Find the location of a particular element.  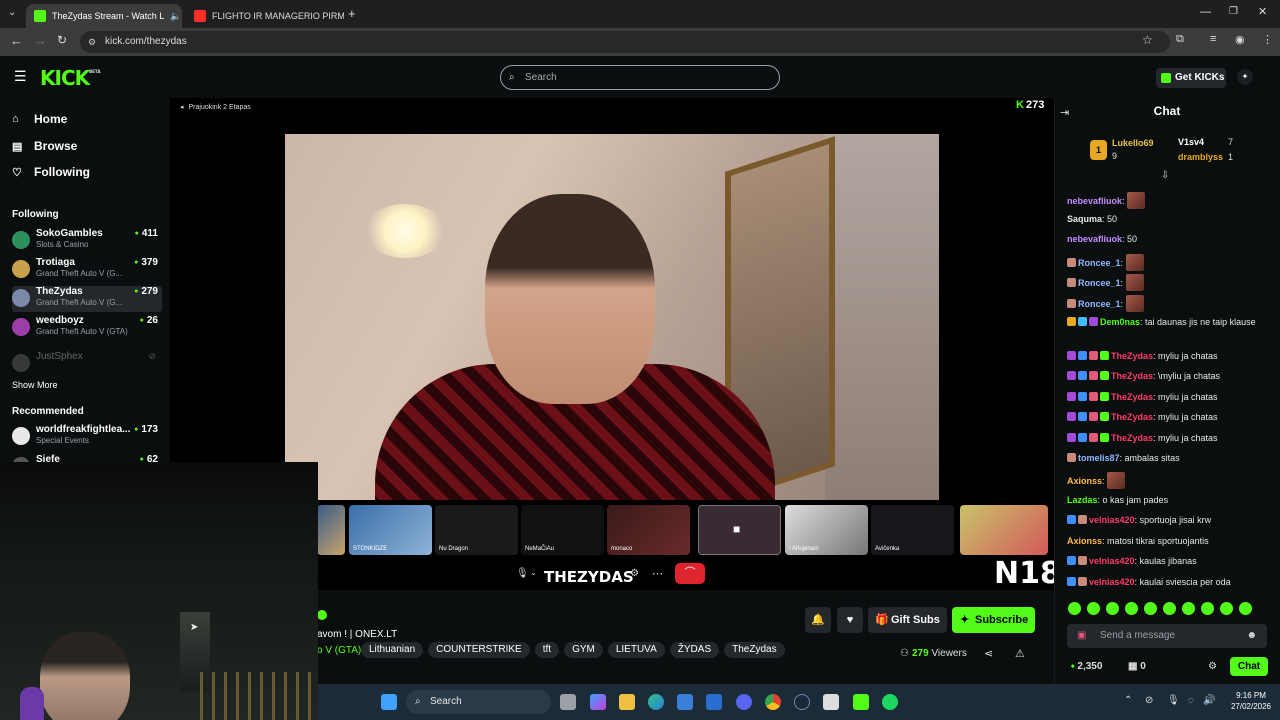

gift-count: ▦ 0 is located at coordinates (1137, 666).